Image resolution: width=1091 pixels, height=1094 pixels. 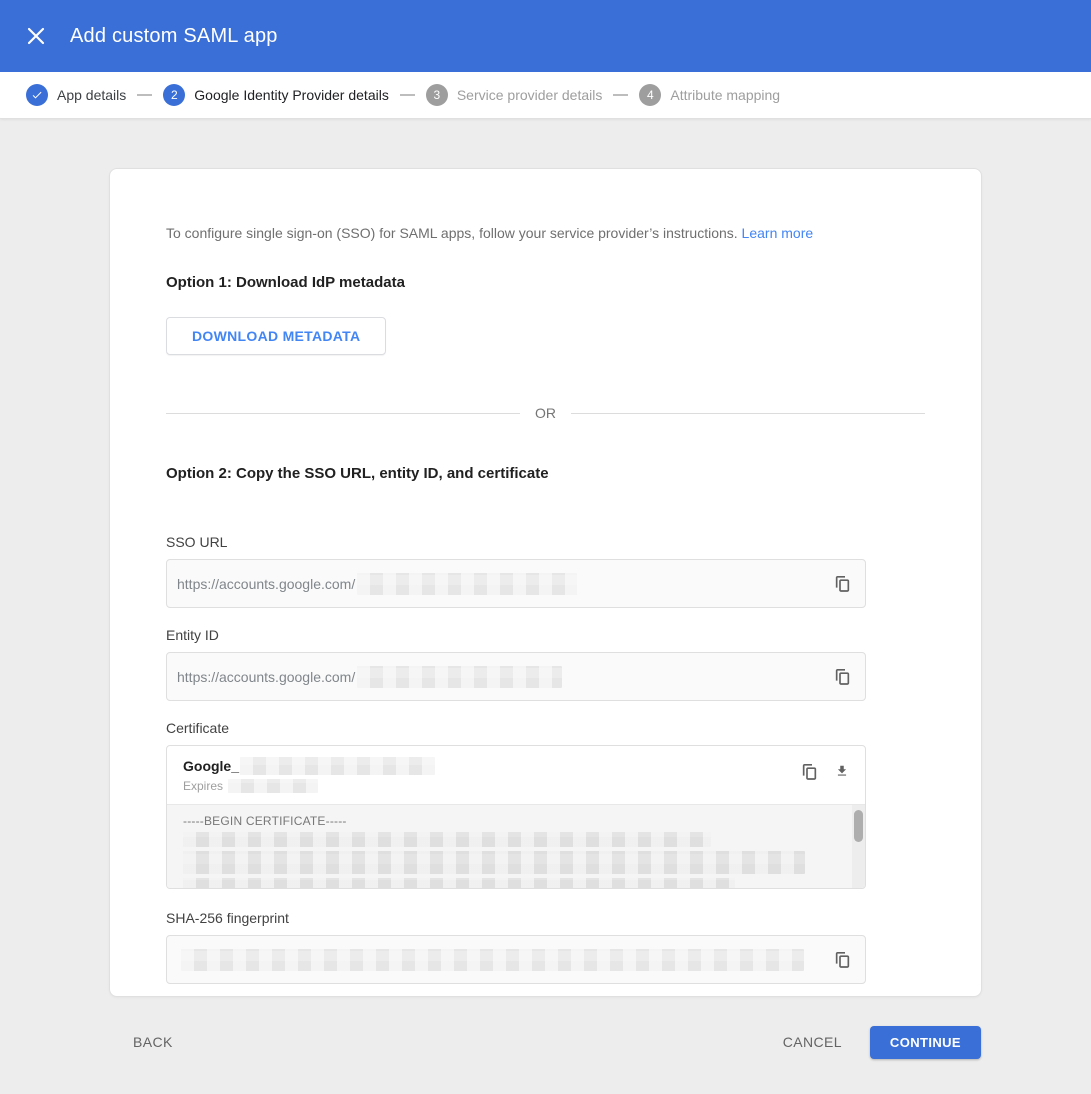 I want to click on certificate-content: -----BEGIN CERTIFICATE-----, so click(x=516, y=846).